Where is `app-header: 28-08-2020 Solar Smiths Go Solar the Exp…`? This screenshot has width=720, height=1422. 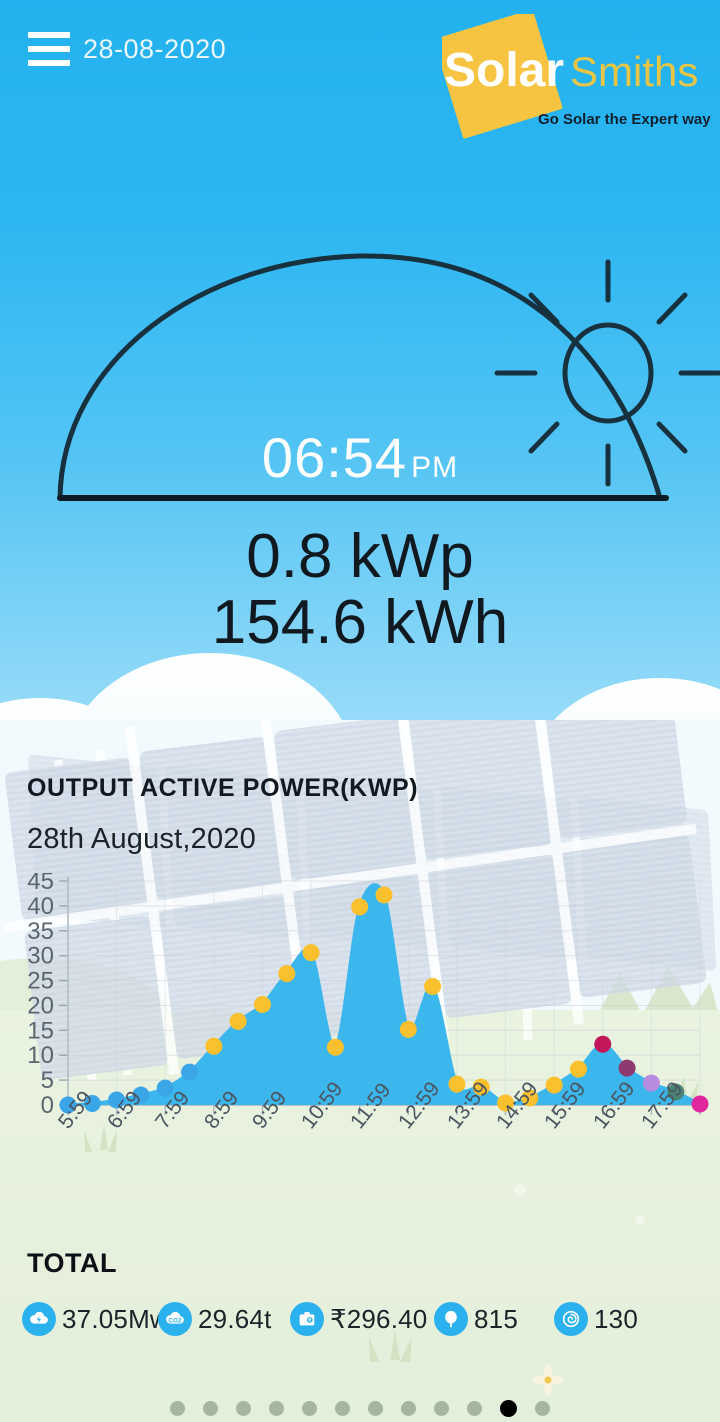 app-header: 28-08-2020 Solar Smiths Go Solar the Exp… is located at coordinates (360, 85).